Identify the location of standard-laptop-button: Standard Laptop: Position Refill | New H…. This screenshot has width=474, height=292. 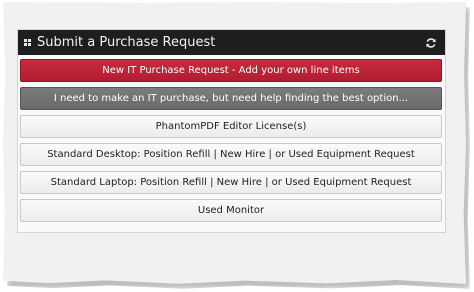
(231, 182).